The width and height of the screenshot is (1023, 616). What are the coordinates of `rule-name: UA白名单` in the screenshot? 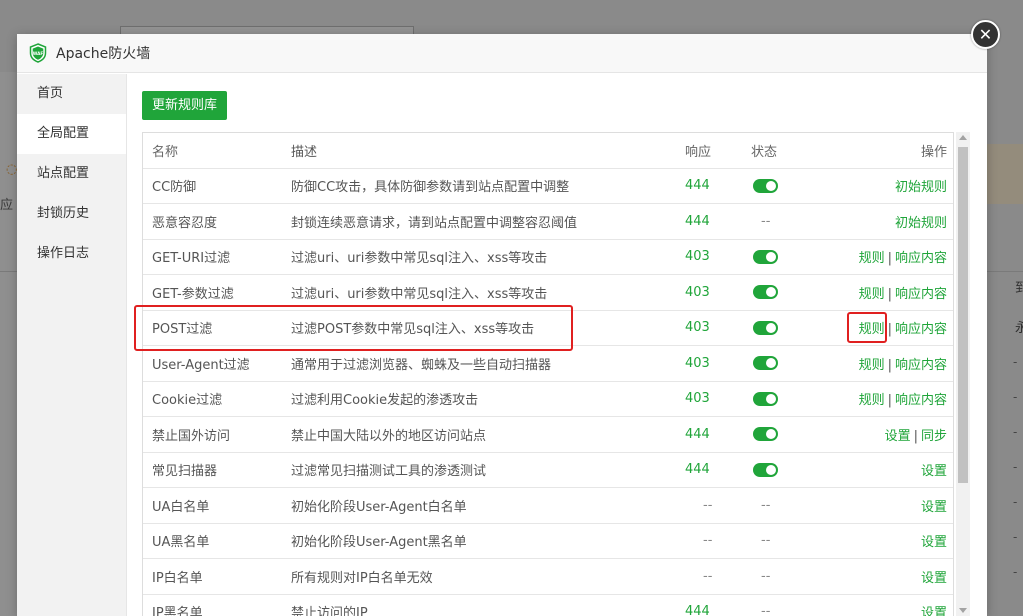 It's located at (213, 505).